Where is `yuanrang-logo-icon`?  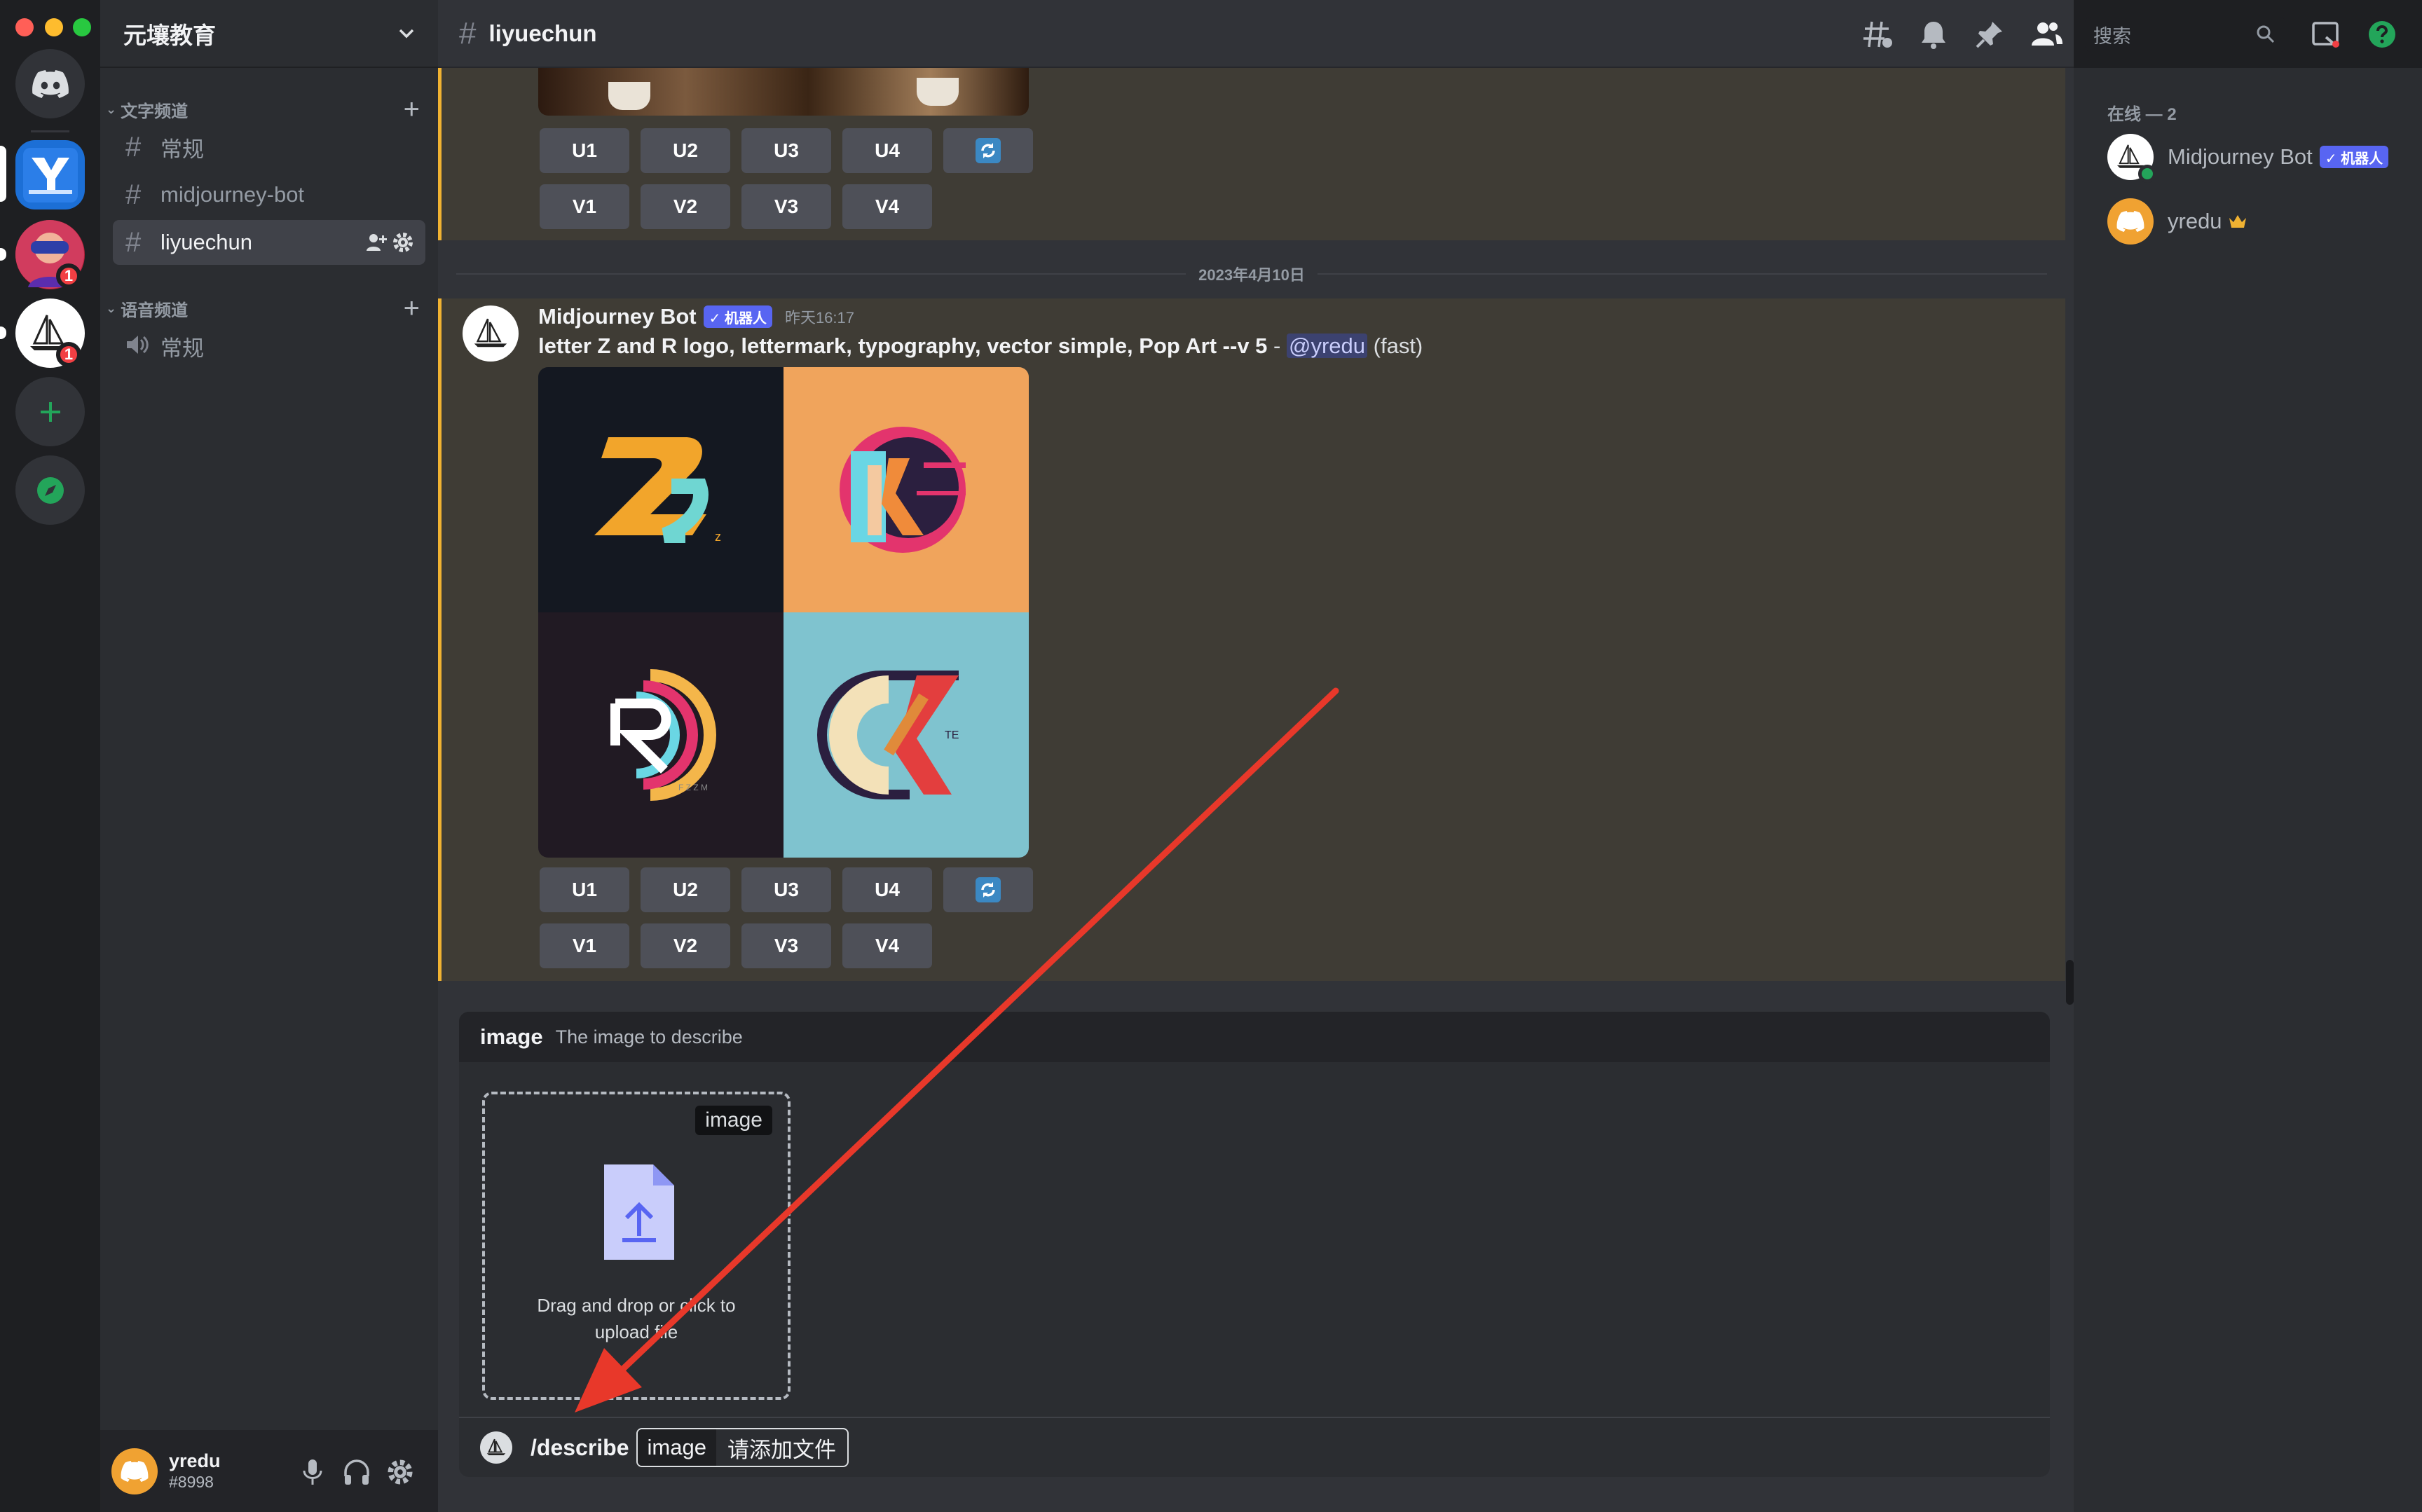
yuanrang-logo-icon is located at coordinates (50, 174).